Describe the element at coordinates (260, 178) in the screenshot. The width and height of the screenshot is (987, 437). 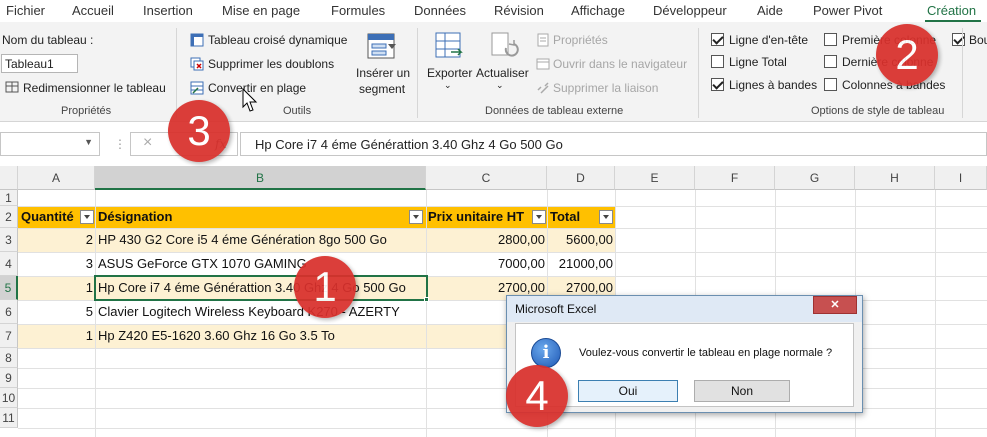
I see `column-header-b: B` at that location.